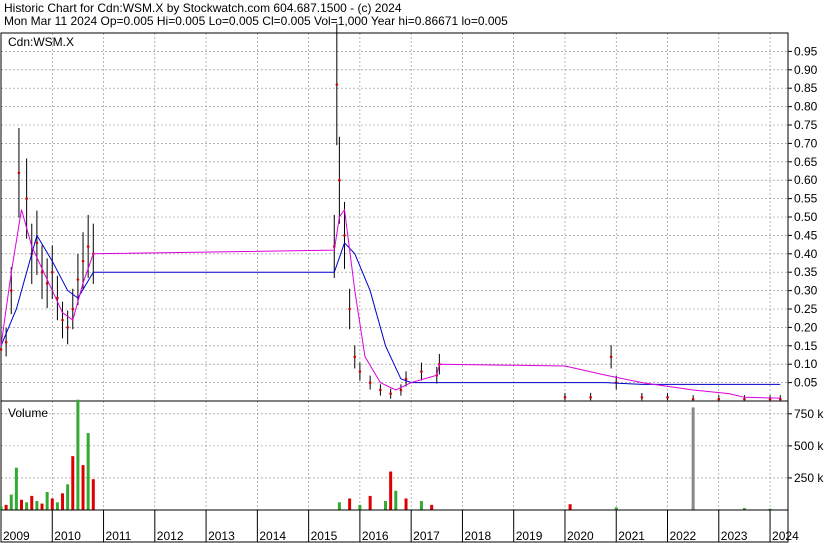 The image size is (830, 543). I want to click on x-tick-label: 2022, so click(683, 536).